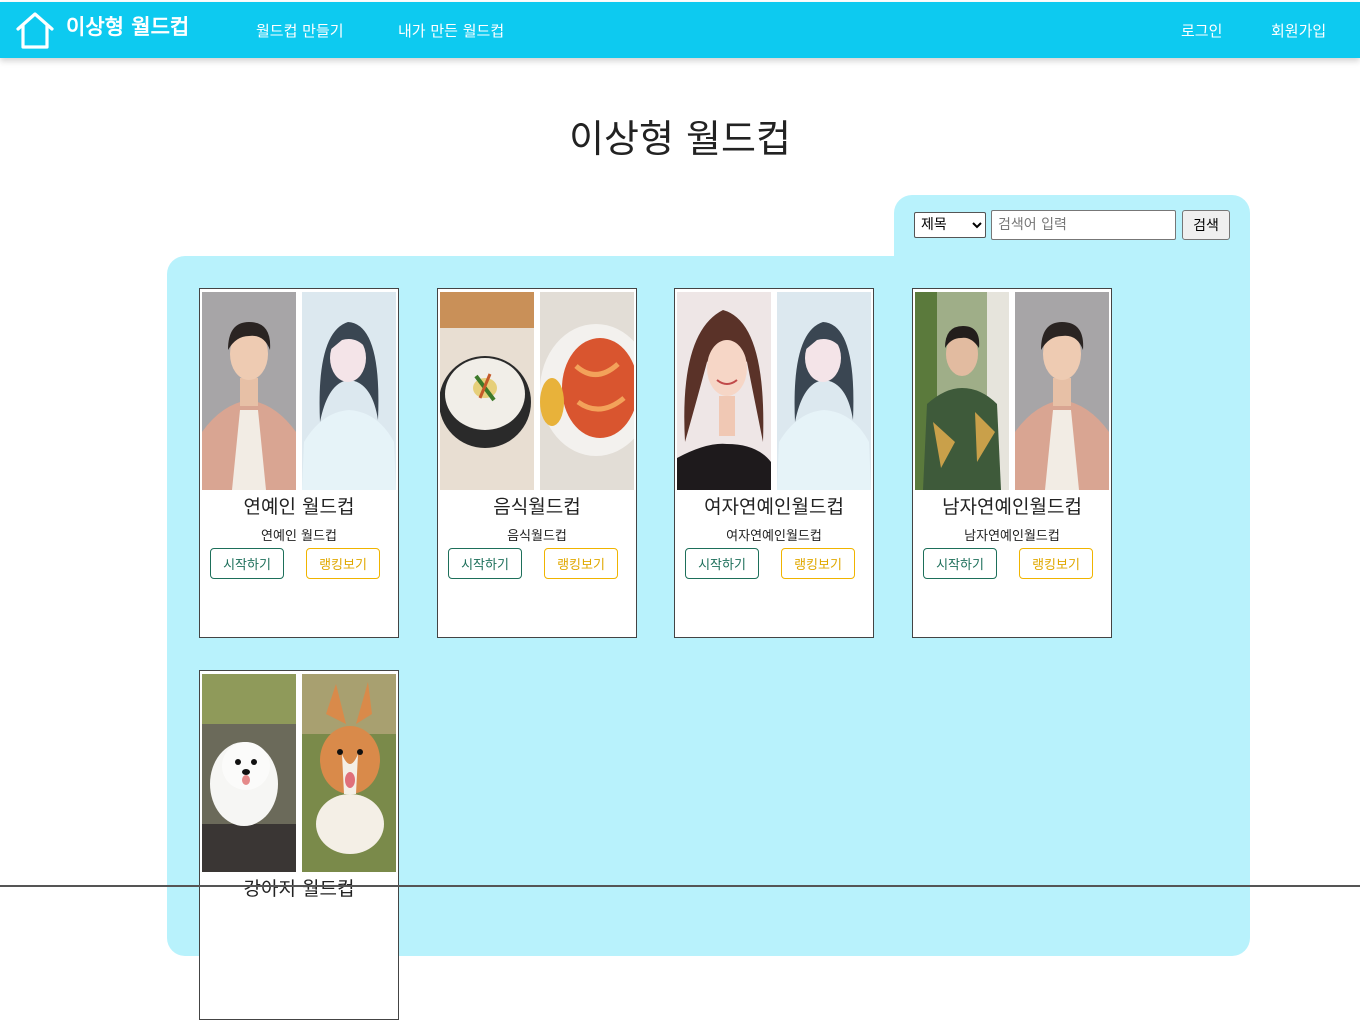  I want to click on white-pomeranian-photo, so click(249, 773).